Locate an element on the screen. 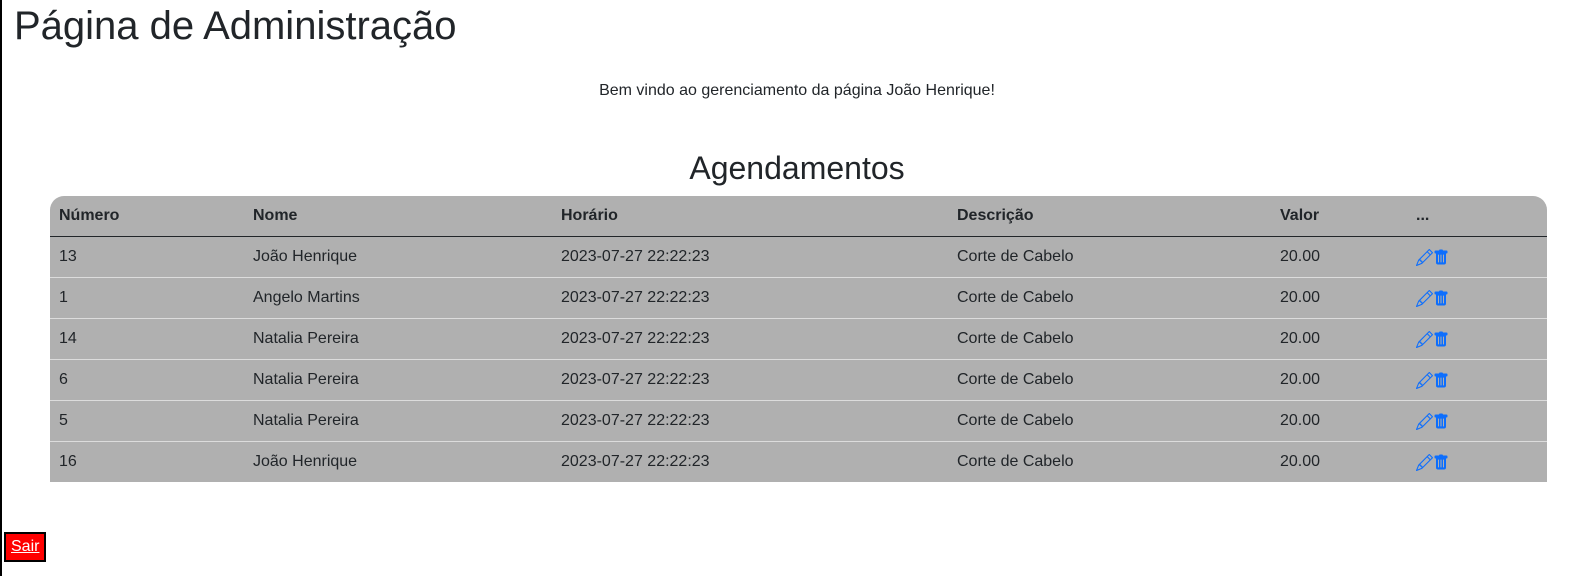 Image resolution: width=1592 pixels, height=576 pixels. header-descricao: Descrição is located at coordinates (1109, 216).